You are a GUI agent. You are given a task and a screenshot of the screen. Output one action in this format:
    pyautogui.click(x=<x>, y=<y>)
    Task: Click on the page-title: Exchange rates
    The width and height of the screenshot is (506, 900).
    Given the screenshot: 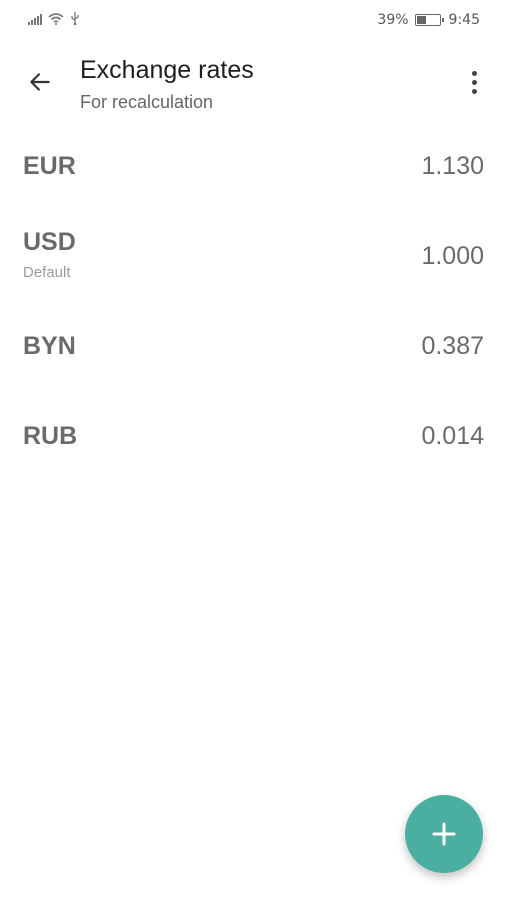 What is the action you would take?
    pyautogui.click(x=167, y=70)
    